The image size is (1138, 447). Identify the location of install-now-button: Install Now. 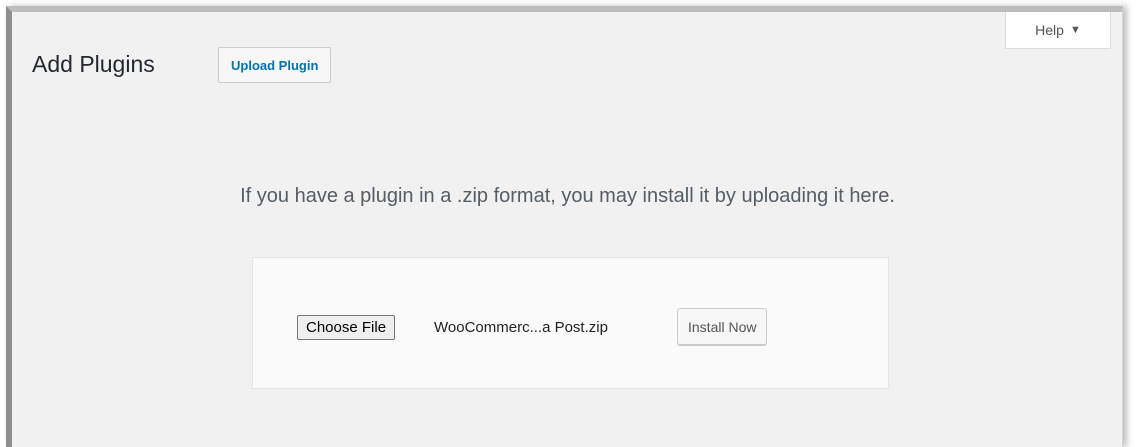
(722, 326).